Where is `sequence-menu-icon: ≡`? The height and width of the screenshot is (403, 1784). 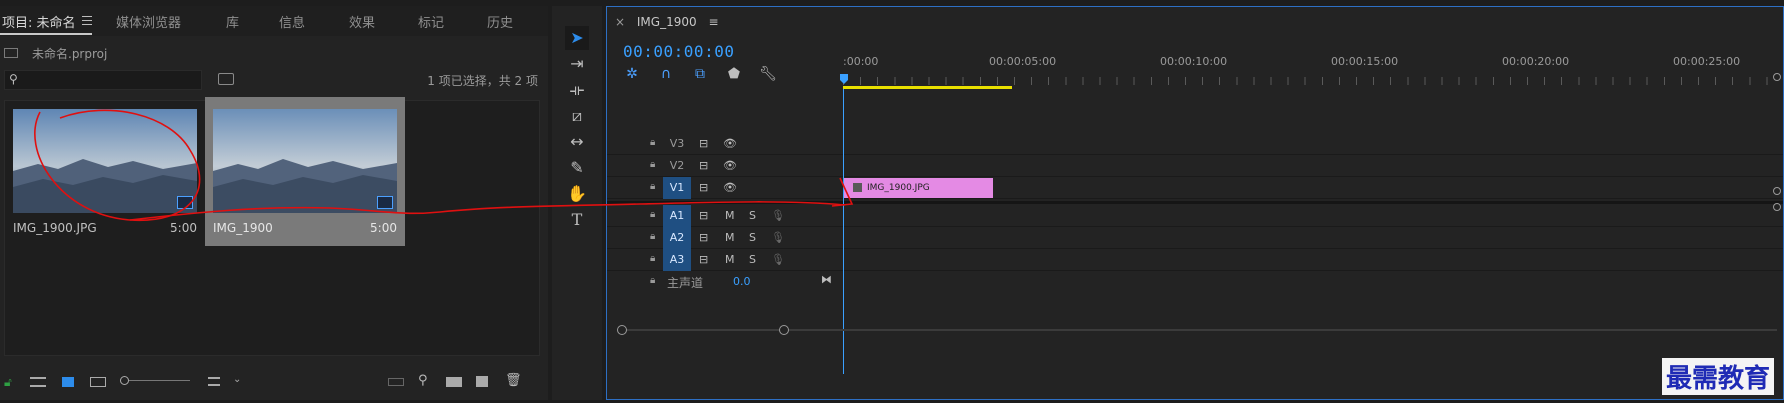
sequence-menu-icon: ≡ is located at coordinates (713, 22).